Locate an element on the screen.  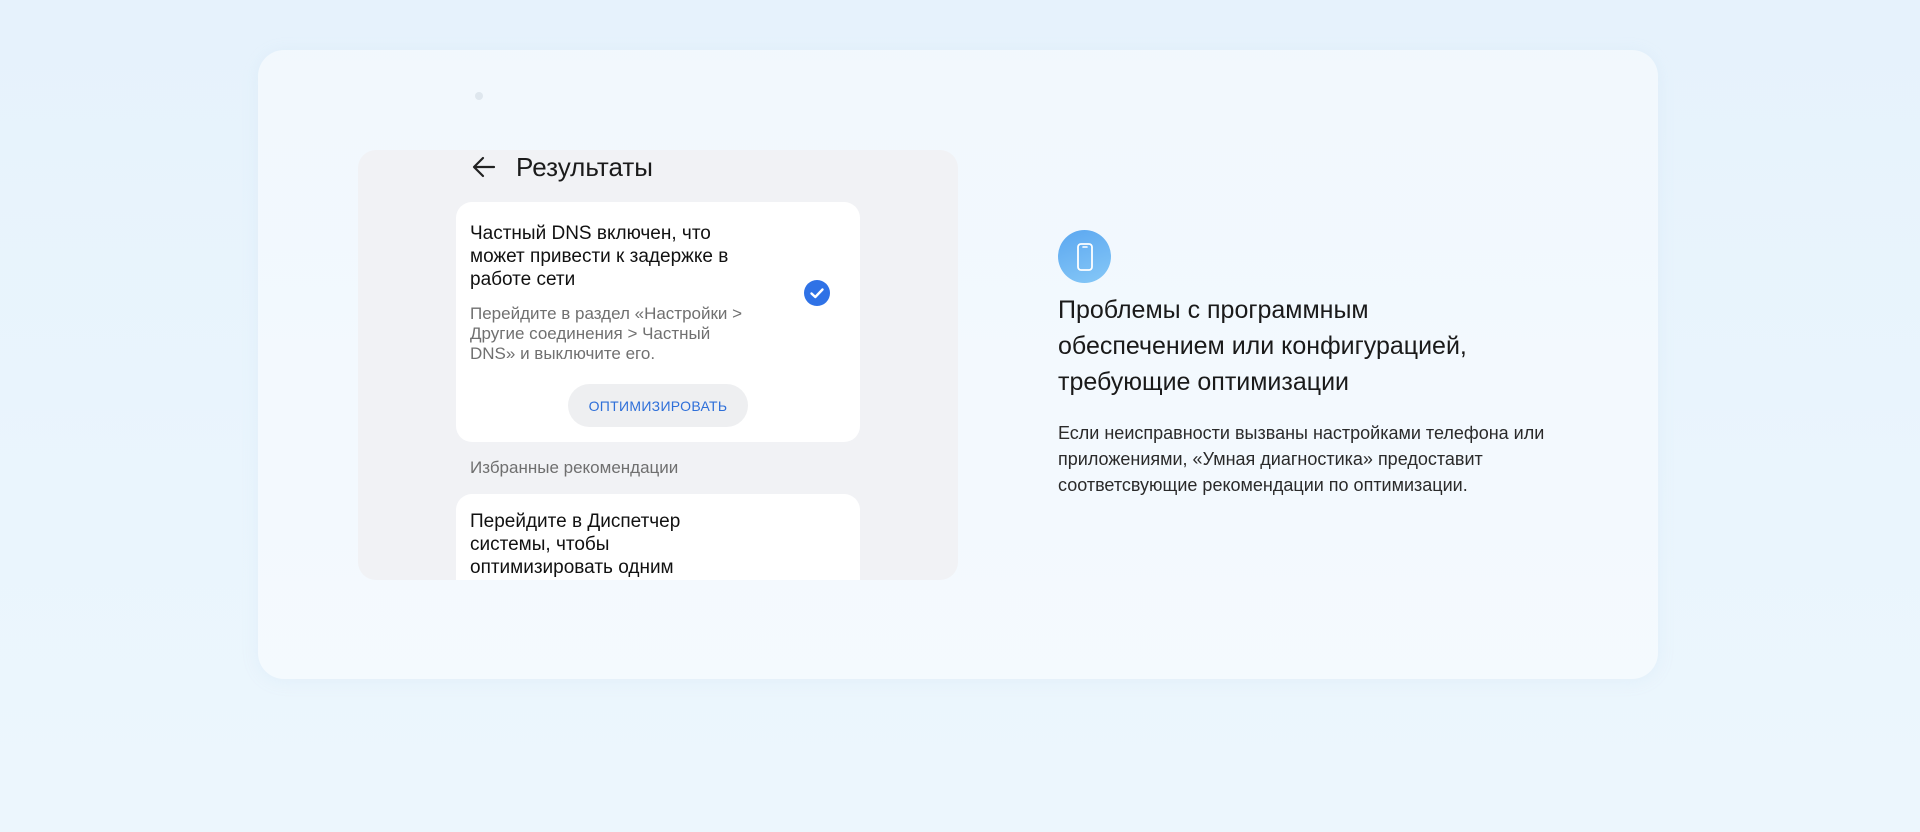
phone-header: Результаты is located at coordinates (561, 167).